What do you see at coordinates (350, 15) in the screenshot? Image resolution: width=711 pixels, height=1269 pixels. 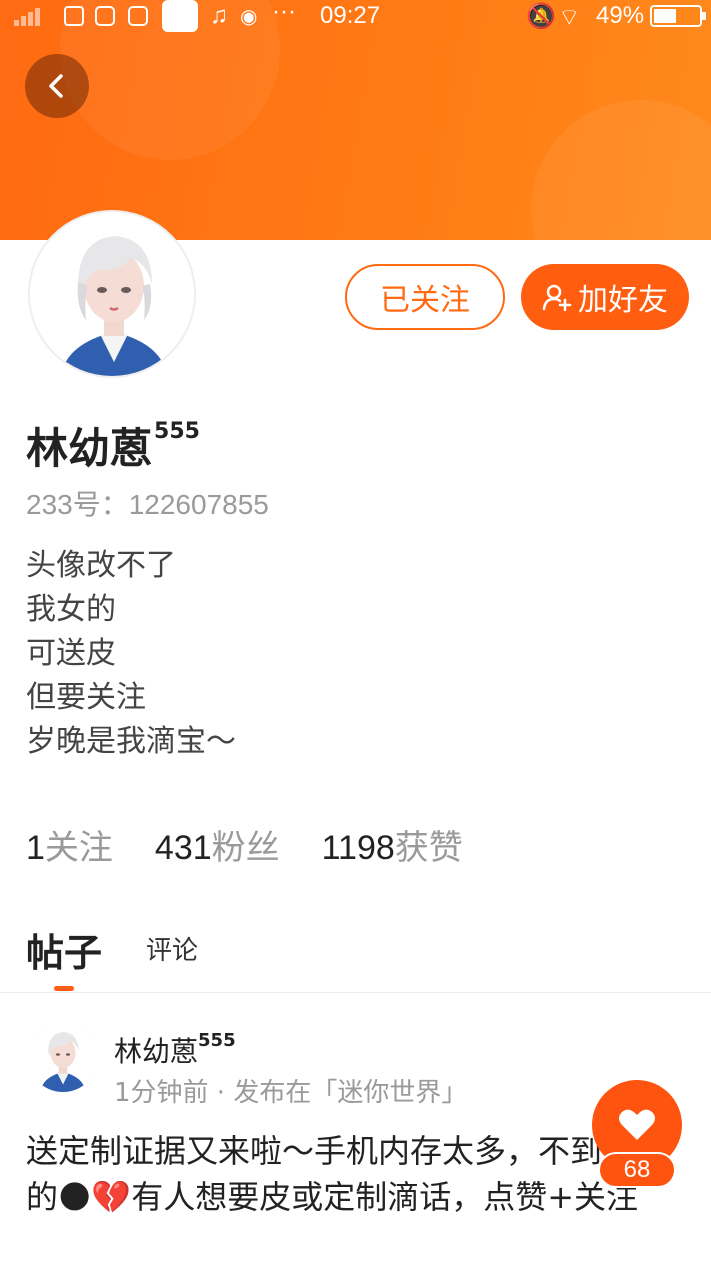 I see `status-time: 09:27` at bounding box center [350, 15].